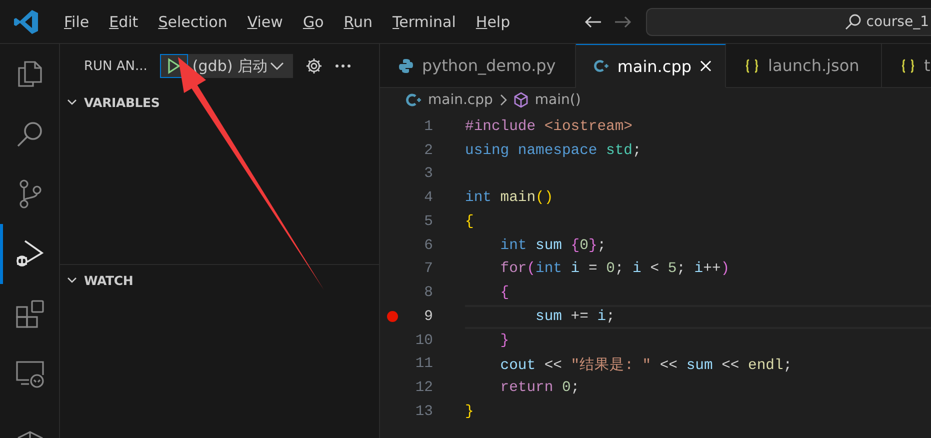 The width and height of the screenshot is (931, 438). Describe the element at coordinates (574, 316) in the screenshot. I see `code-line: sum += i;` at that location.